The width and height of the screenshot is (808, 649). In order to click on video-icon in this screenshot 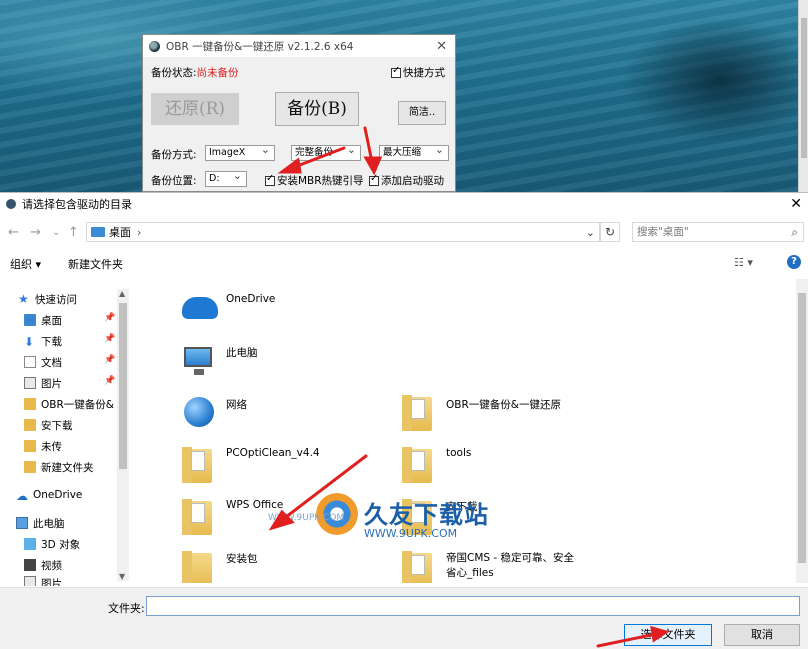, I will do `click(30, 565)`.